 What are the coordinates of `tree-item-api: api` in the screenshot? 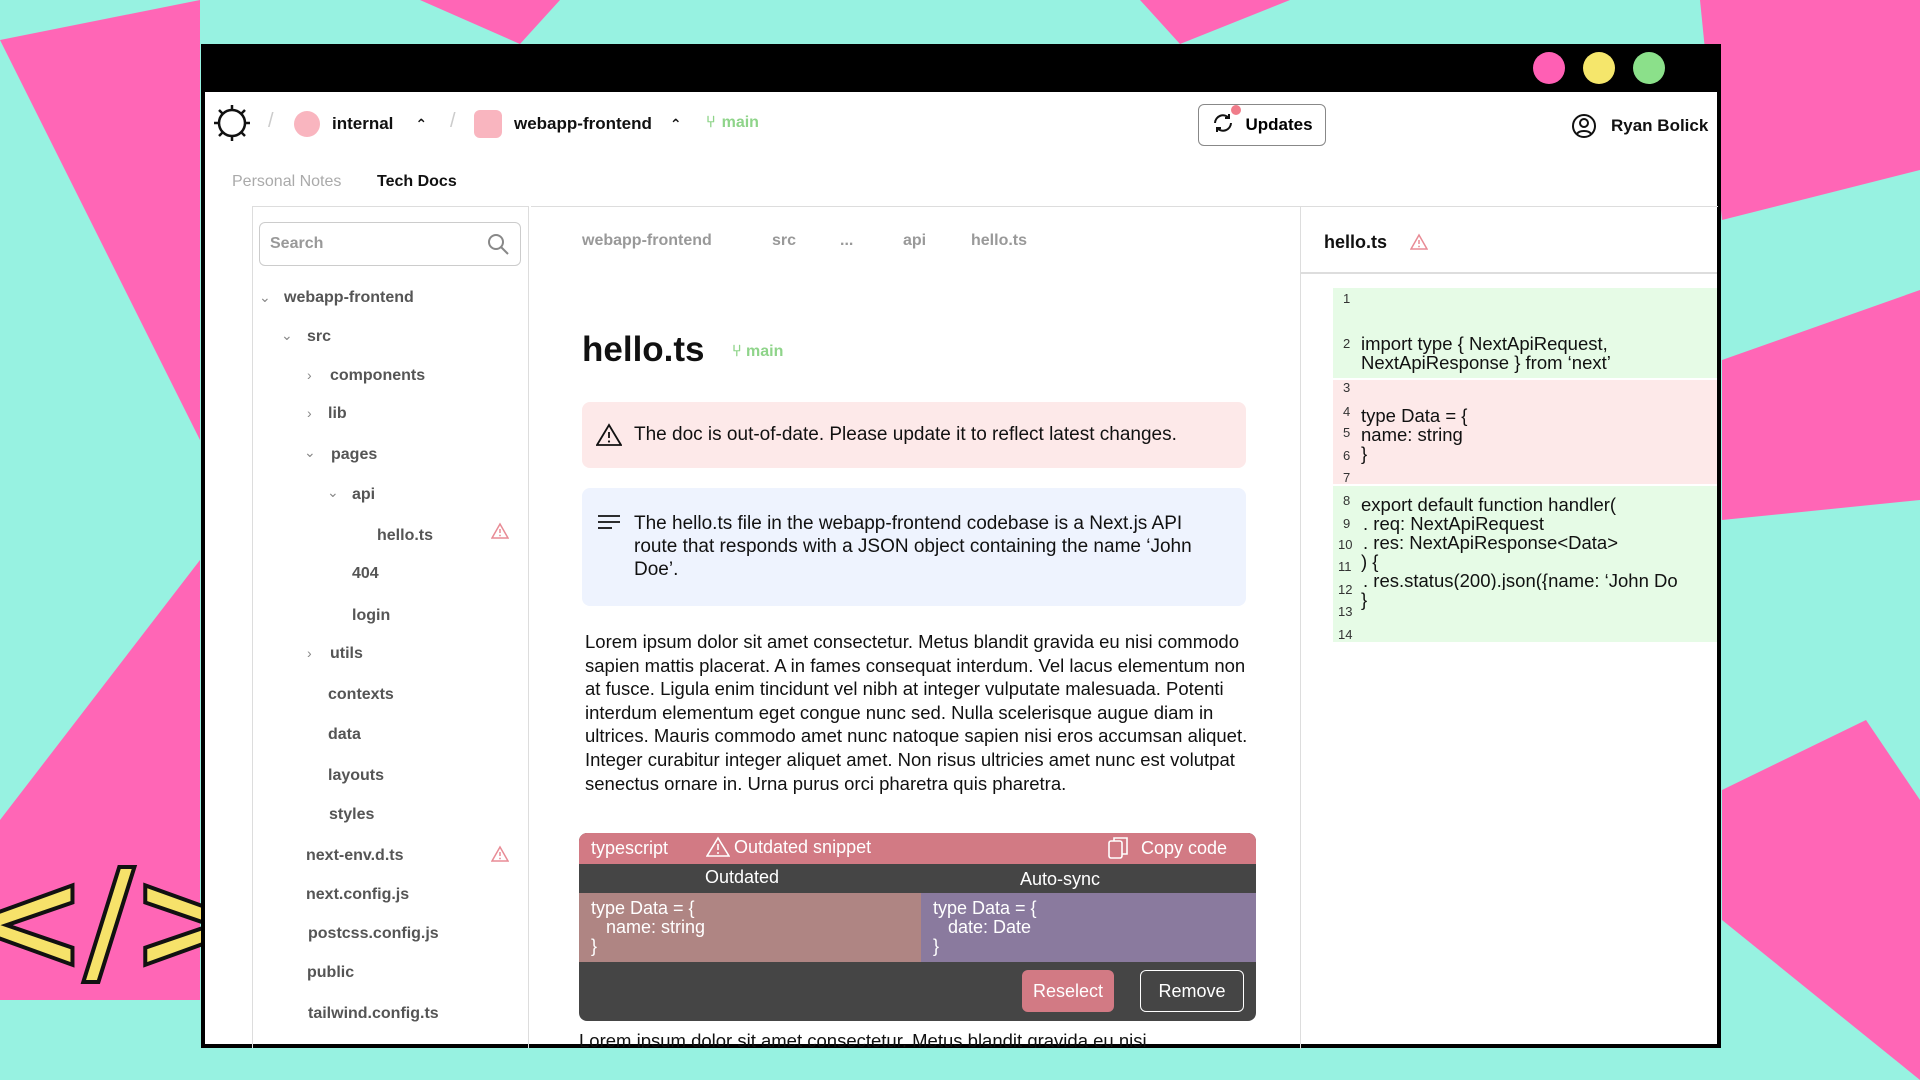 It's located at (363, 495).